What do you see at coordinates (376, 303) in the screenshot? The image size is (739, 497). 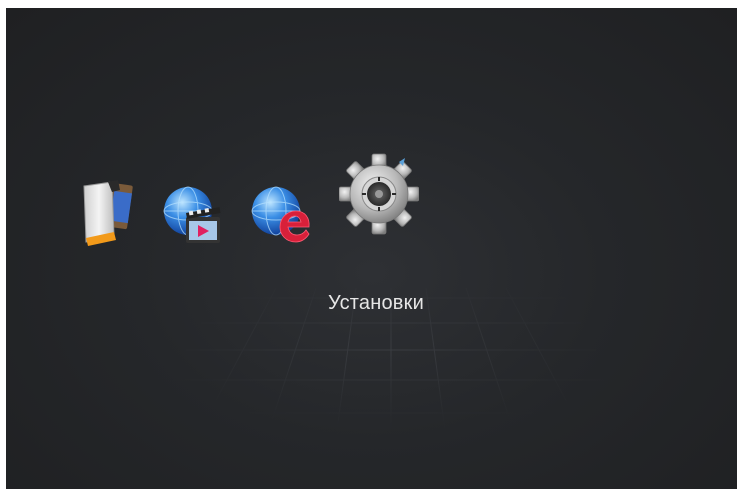 I see `selected-item-label: Установки` at bounding box center [376, 303].